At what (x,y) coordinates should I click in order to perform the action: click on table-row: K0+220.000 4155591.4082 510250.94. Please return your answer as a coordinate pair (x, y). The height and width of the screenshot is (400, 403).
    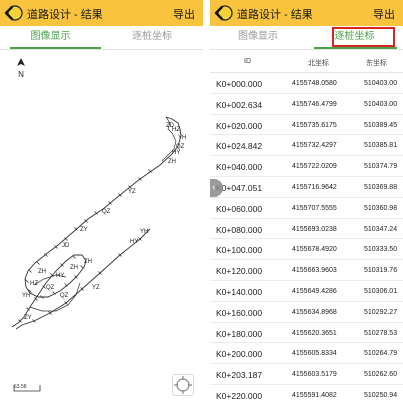
    Looking at the image, I should click on (306, 392).